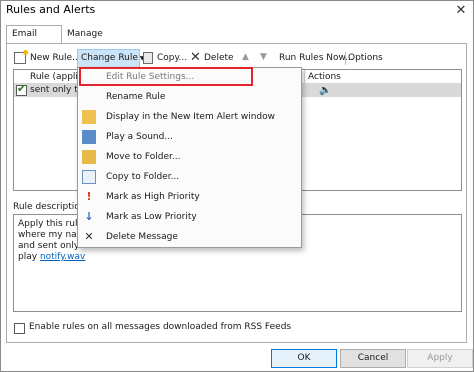 This screenshot has width=474, height=372. I want to click on menu-item-rename-rule: Rename Rule, so click(189, 97).